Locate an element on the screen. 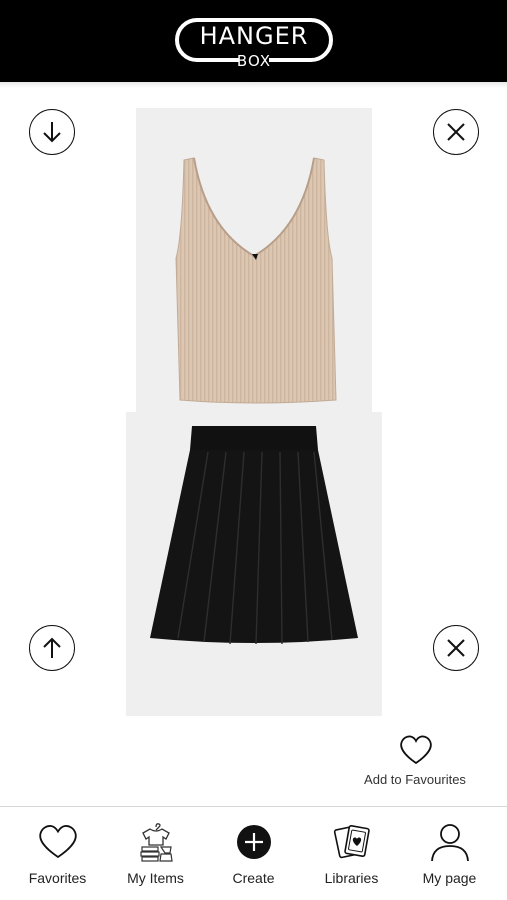  arrow-up-icon is located at coordinates (52, 647).